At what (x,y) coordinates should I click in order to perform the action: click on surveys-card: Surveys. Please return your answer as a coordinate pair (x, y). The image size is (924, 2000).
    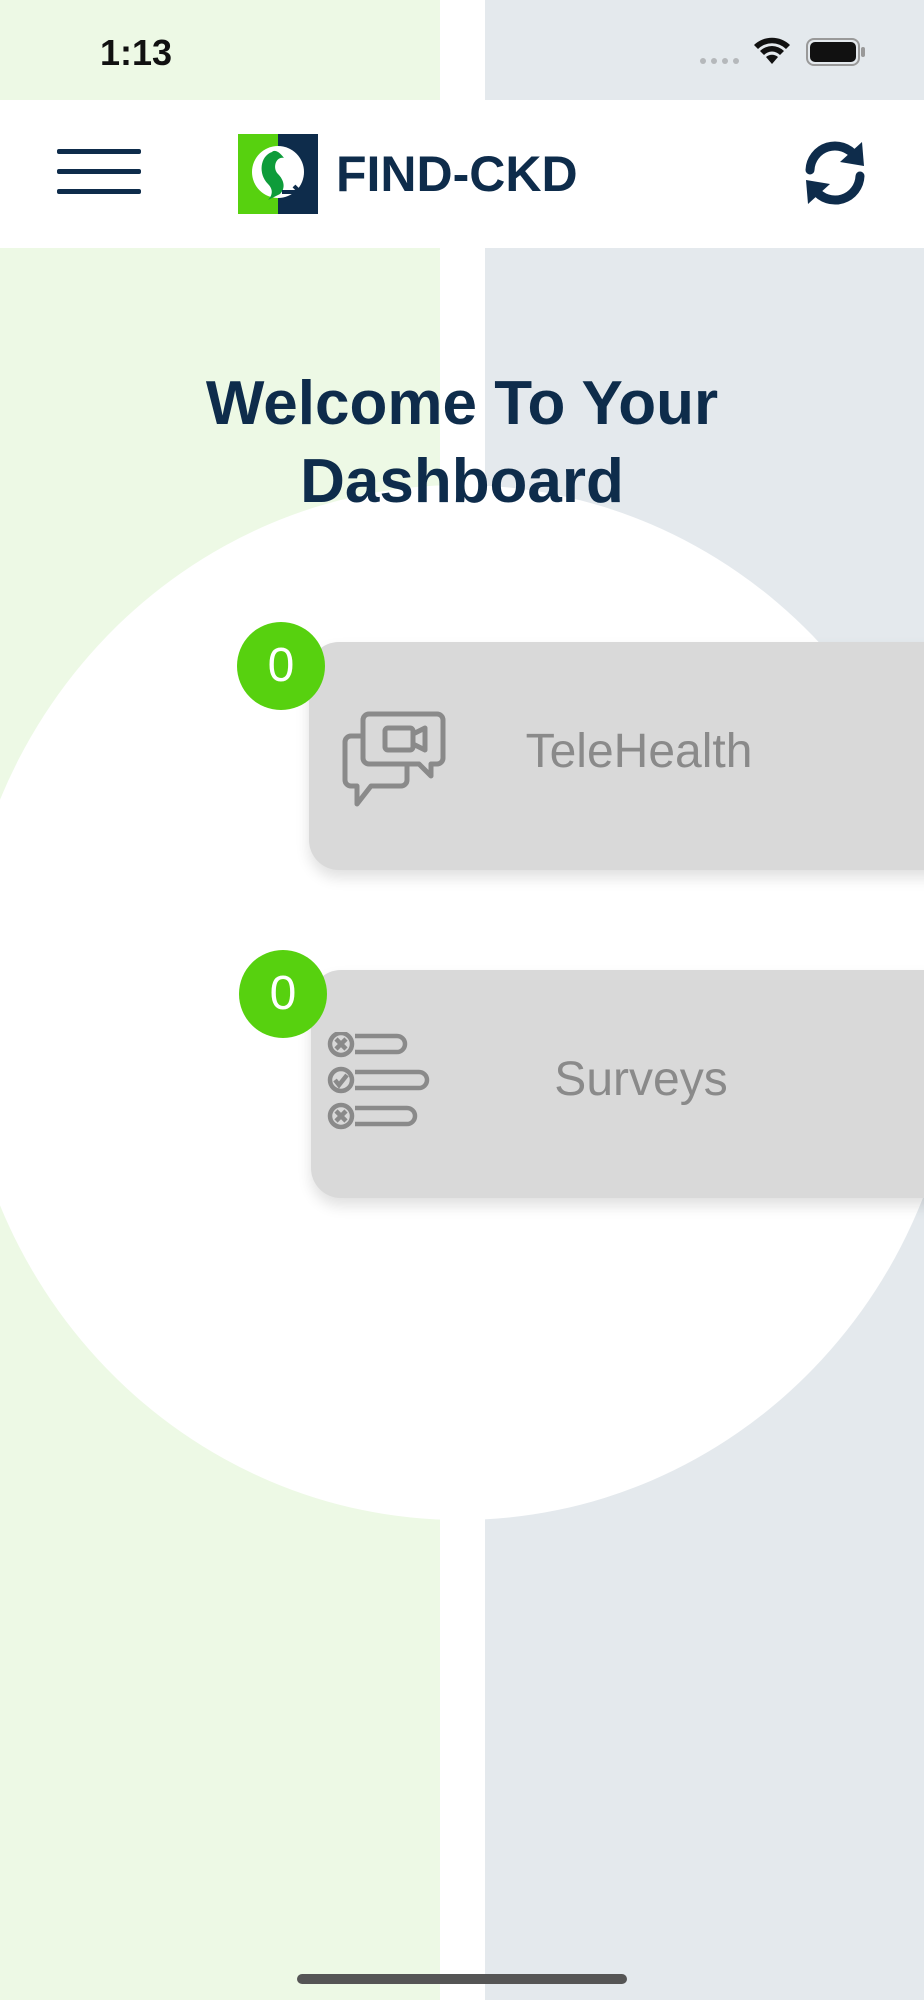
    Looking at the image, I should click on (617, 1084).